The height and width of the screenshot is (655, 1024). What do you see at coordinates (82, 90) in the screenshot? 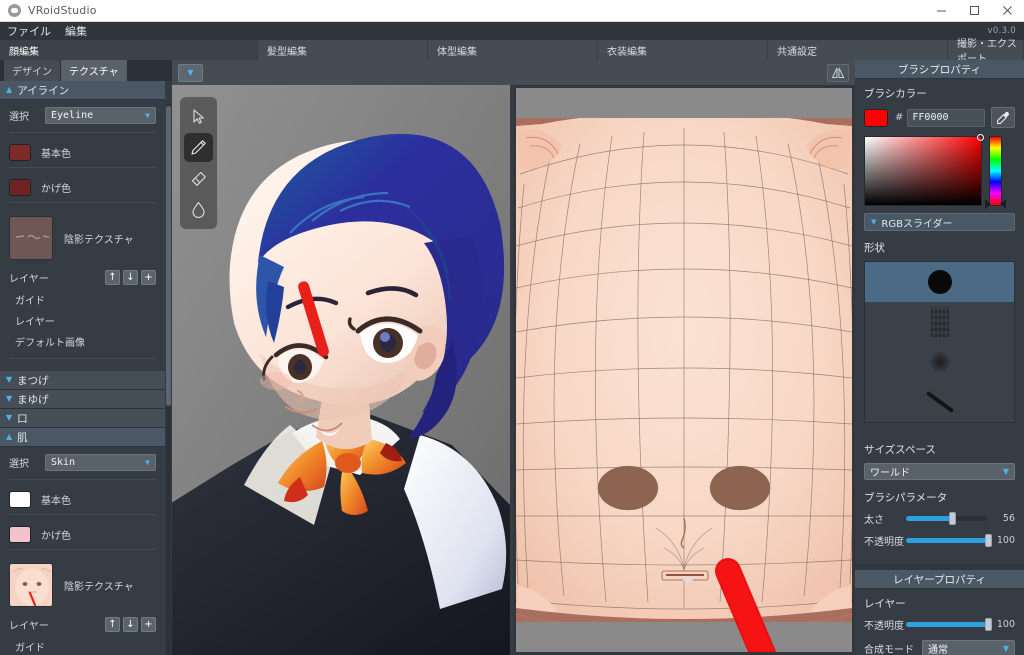
I see `section-header-eyeline: ▲ アイライン` at bounding box center [82, 90].